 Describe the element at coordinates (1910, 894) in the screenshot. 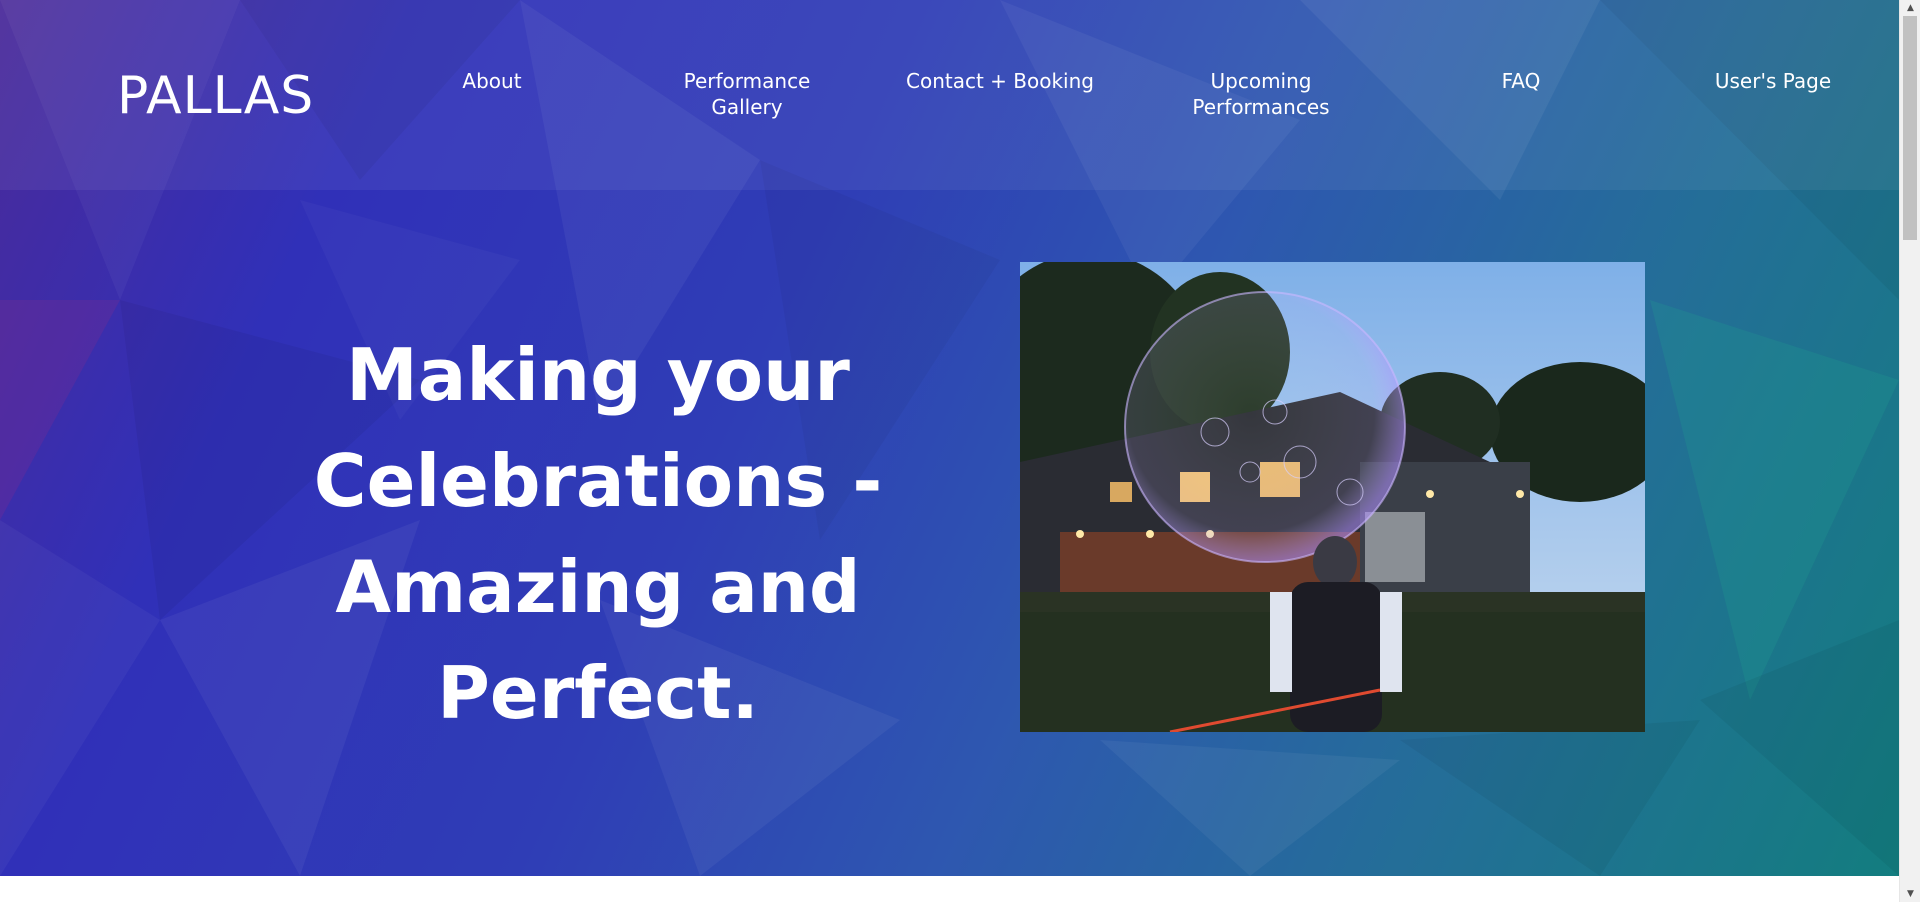

I see `triangle-down-icon: ▼` at that location.